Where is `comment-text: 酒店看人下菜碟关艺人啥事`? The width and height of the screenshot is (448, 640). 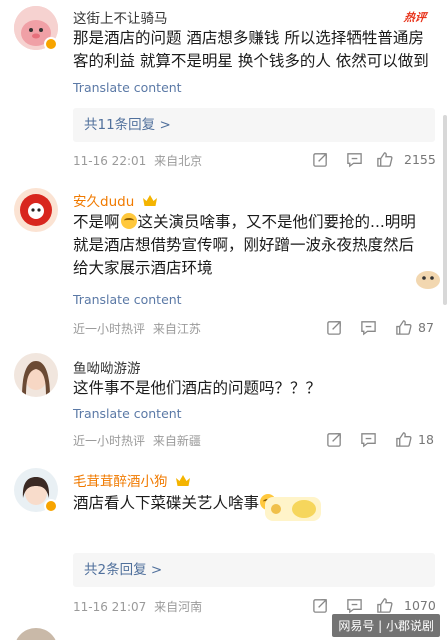
comment-text: 酒店看人下菜碟关艺人啥事 is located at coordinates (253, 503).